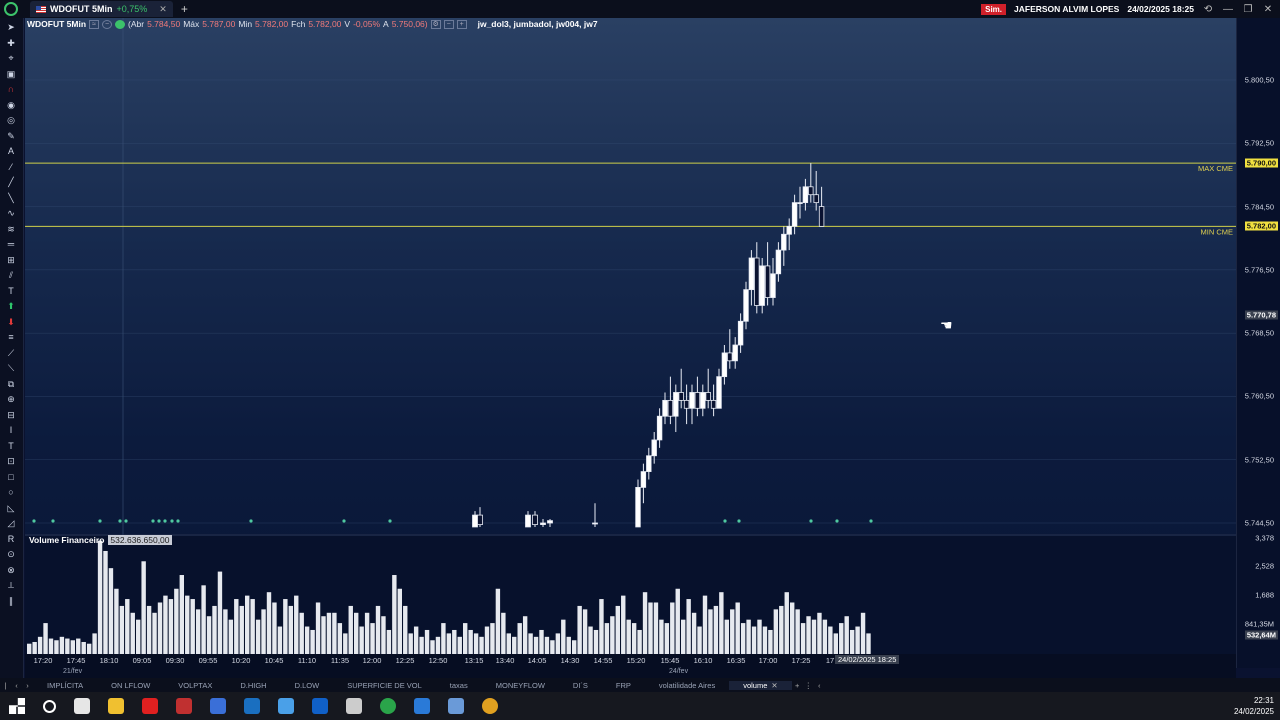 This screenshot has height=720, width=1280. Describe the element at coordinates (218, 706) in the screenshot. I see `shield-icon` at that location.